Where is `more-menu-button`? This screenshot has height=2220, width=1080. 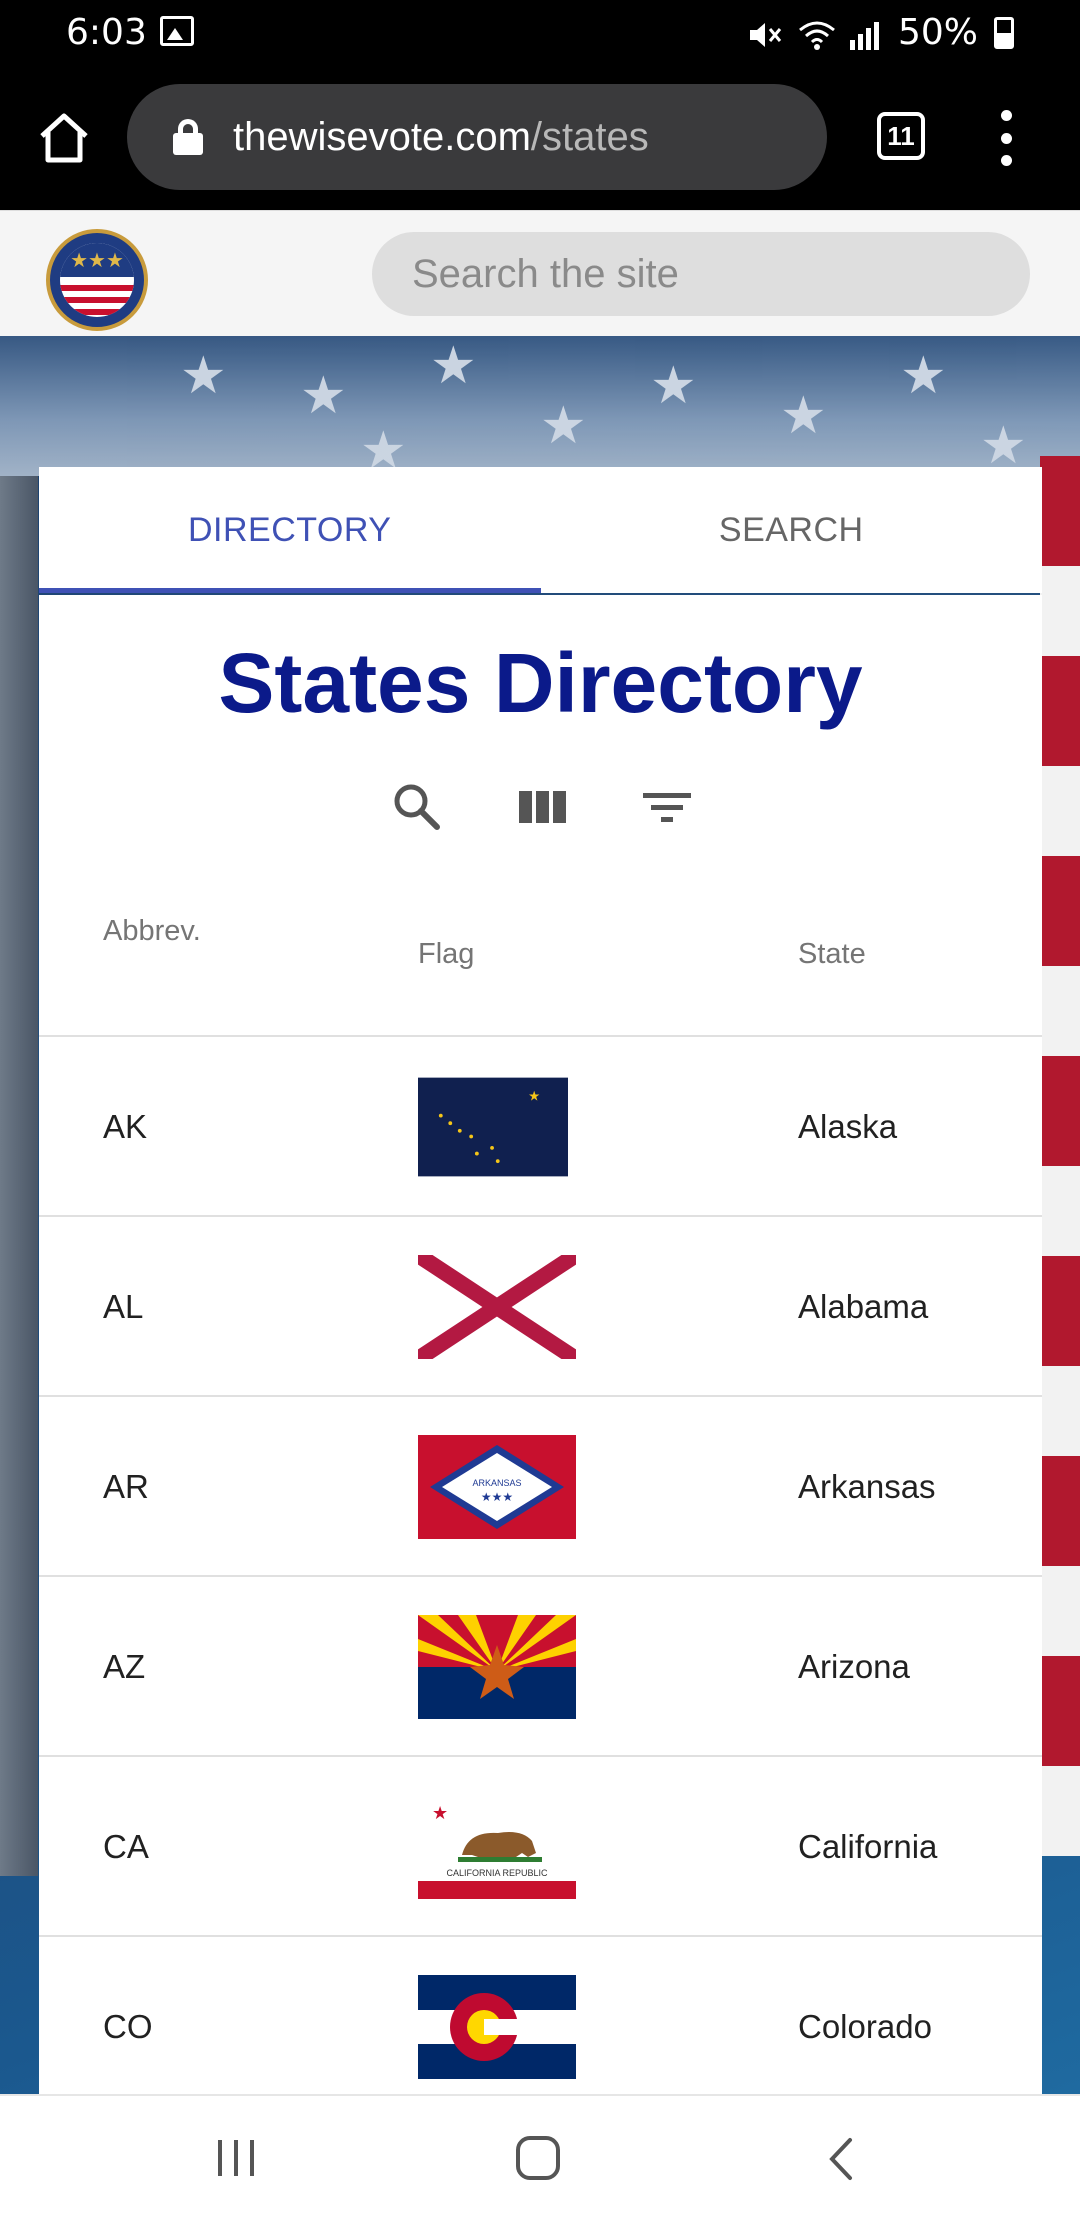 more-menu-button is located at coordinates (1006, 138).